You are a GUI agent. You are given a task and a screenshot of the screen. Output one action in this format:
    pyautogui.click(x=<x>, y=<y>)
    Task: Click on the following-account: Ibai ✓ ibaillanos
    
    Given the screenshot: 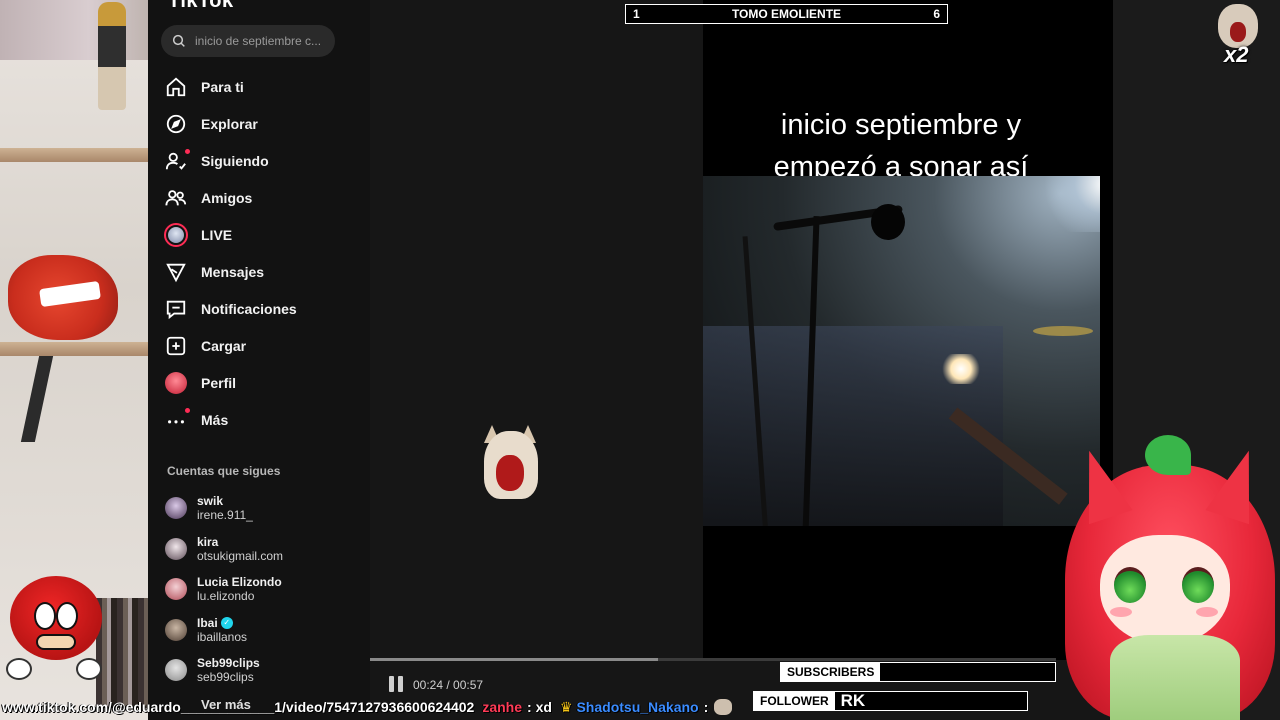 What is the action you would take?
    pyautogui.click(x=265, y=630)
    